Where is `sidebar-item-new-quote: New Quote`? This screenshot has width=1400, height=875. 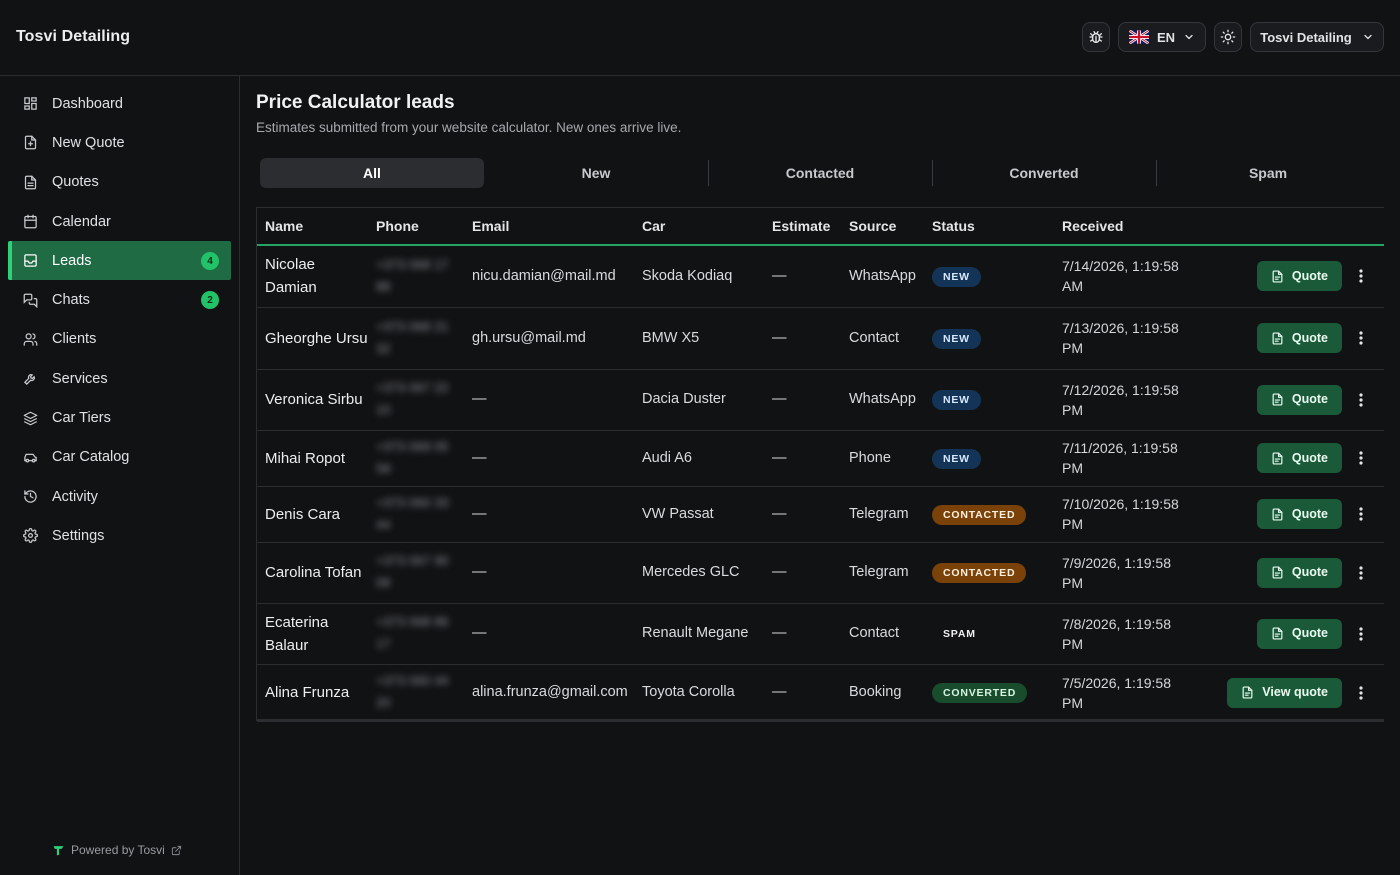
sidebar-item-new-quote: New Quote is located at coordinates (119, 142).